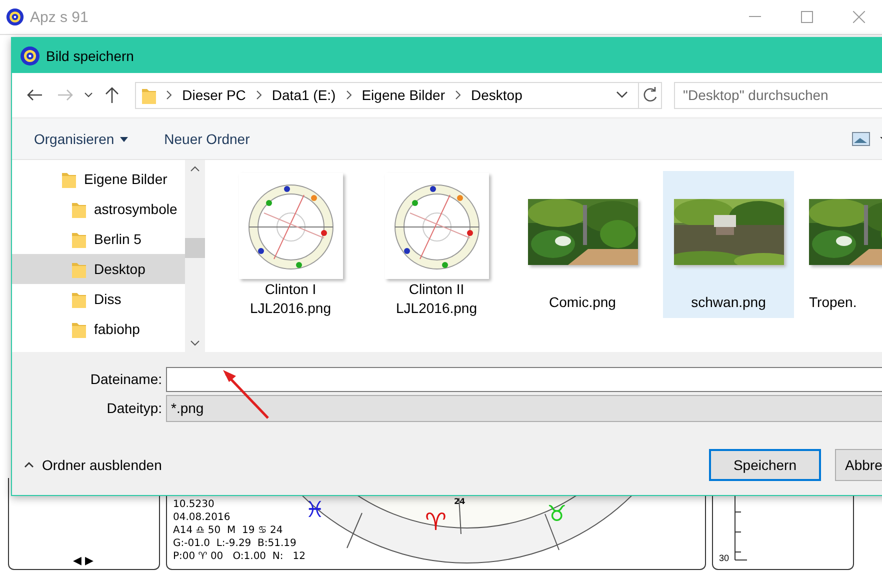 The height and width of the screenshot is (576, 882). I want to click on breadcrumb-item: Data1 (E:), so click(304, 95).